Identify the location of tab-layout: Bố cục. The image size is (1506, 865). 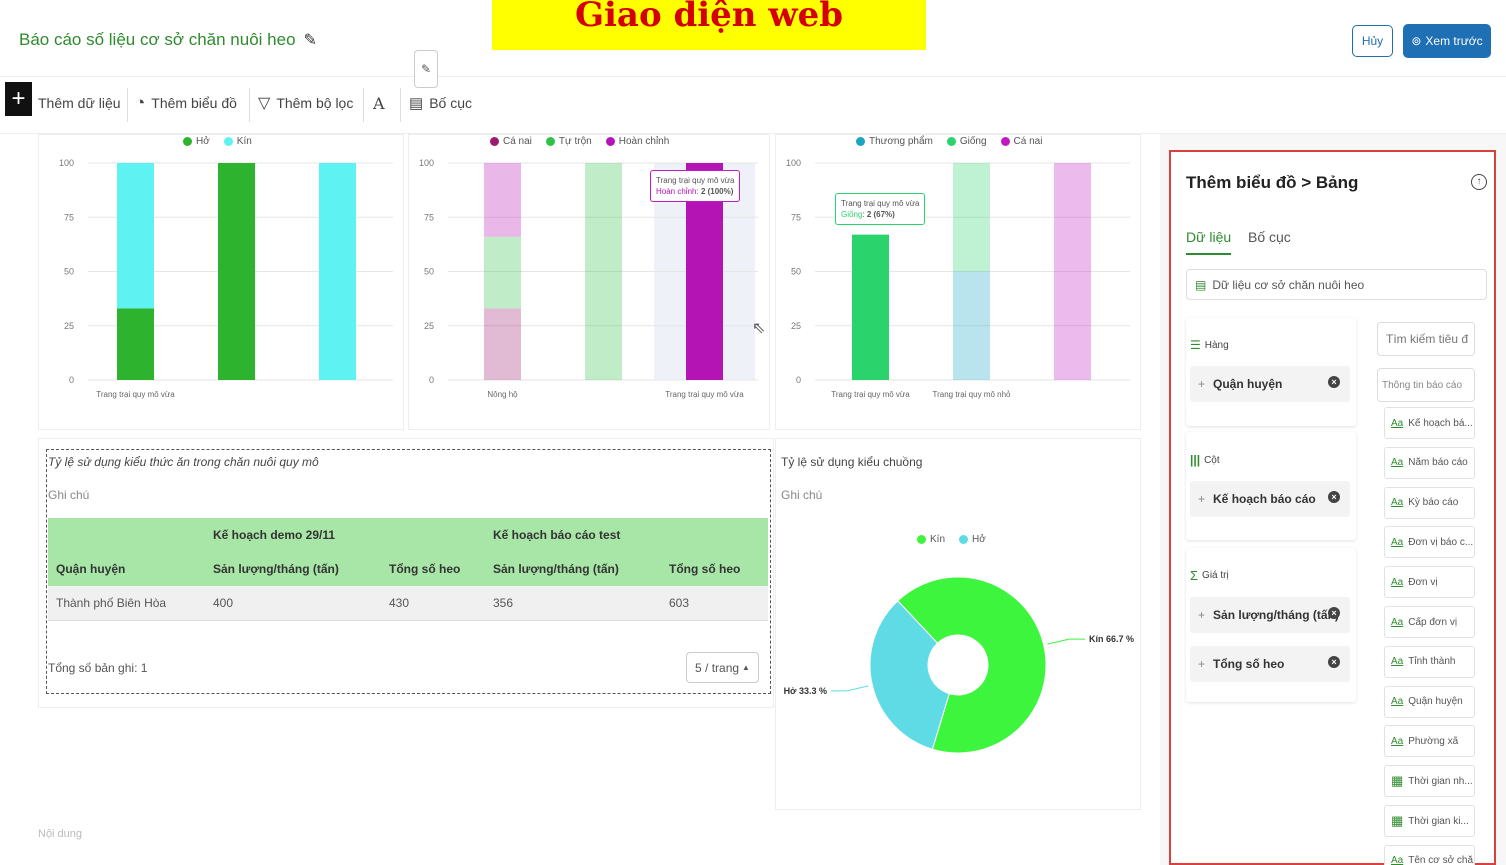
(1269, 237).